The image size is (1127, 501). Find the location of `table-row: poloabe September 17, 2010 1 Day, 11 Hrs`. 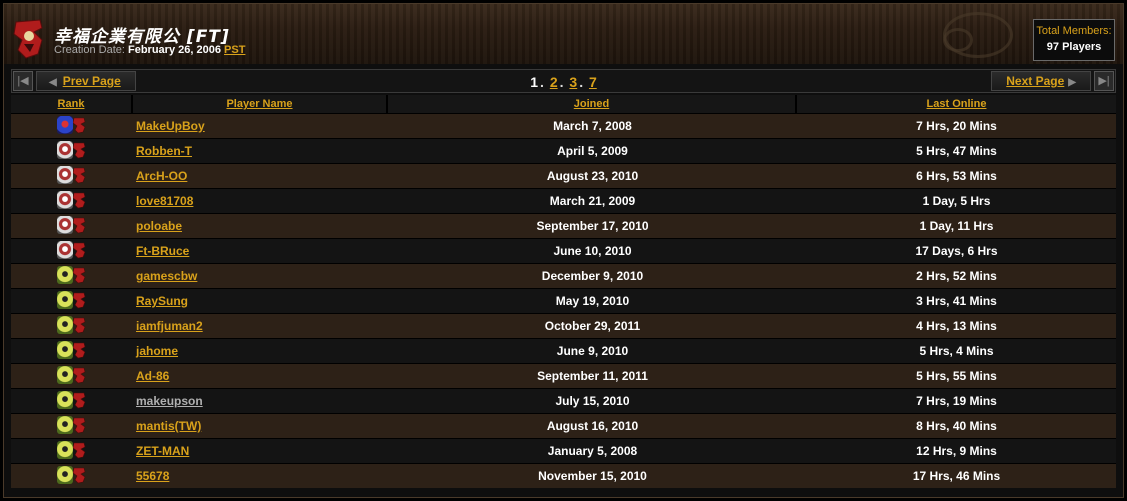

table-row: poloabe September 17, 2010 1 Day, 11 Hrs is located at coordinates (563, 225).